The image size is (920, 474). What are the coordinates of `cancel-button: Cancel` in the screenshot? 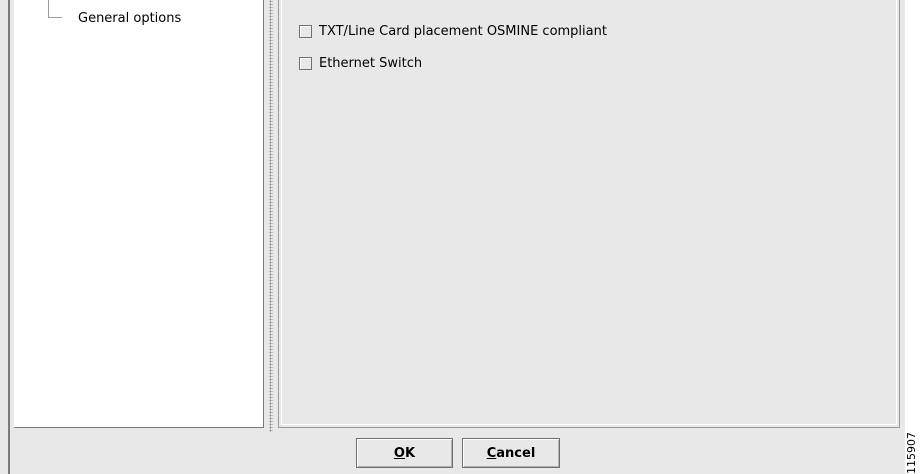 It's located at (511, 453).